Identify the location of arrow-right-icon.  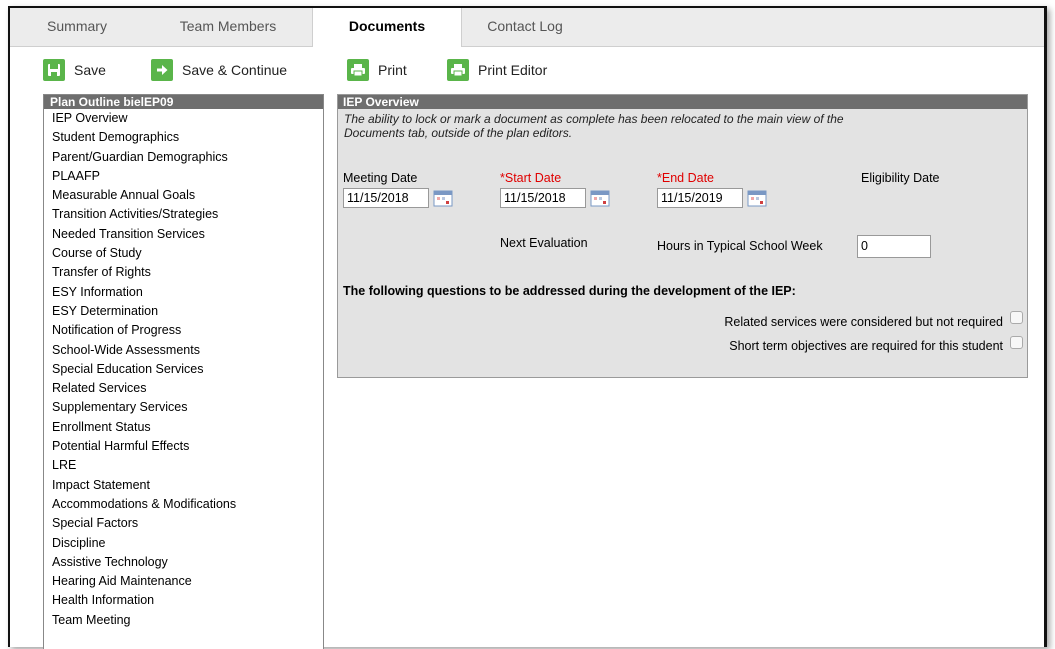
(162, 70).